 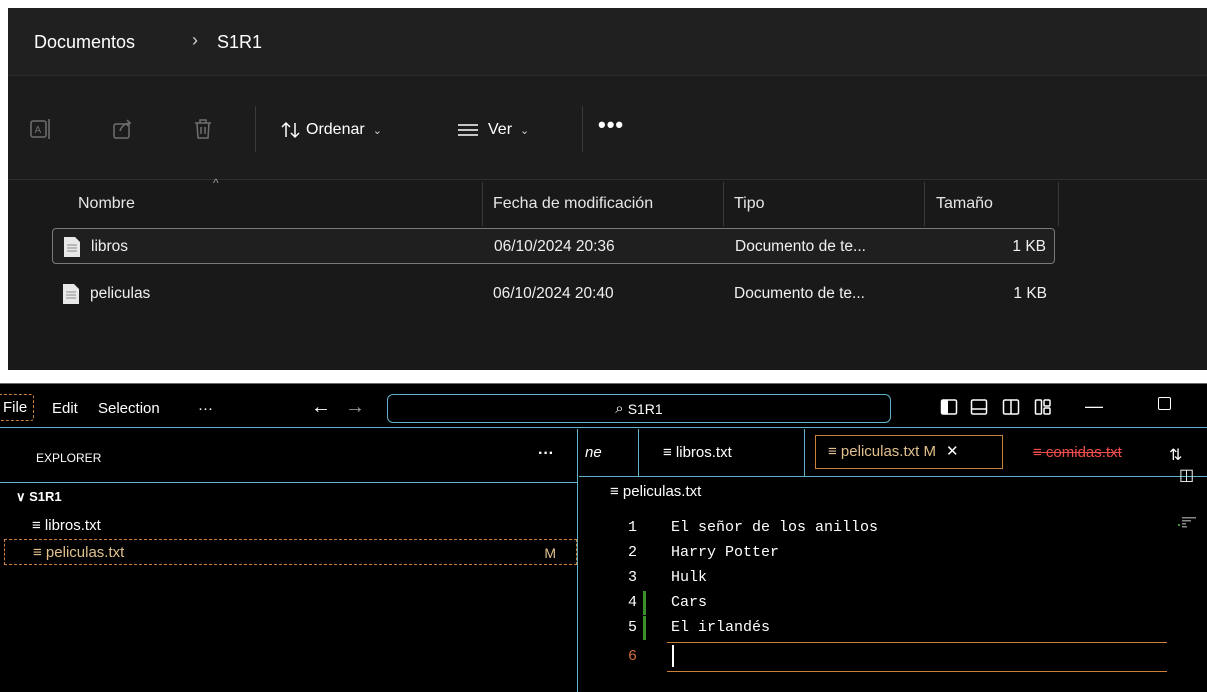 I want to click on code-line: El irlandés, so click(x=720, y=628).